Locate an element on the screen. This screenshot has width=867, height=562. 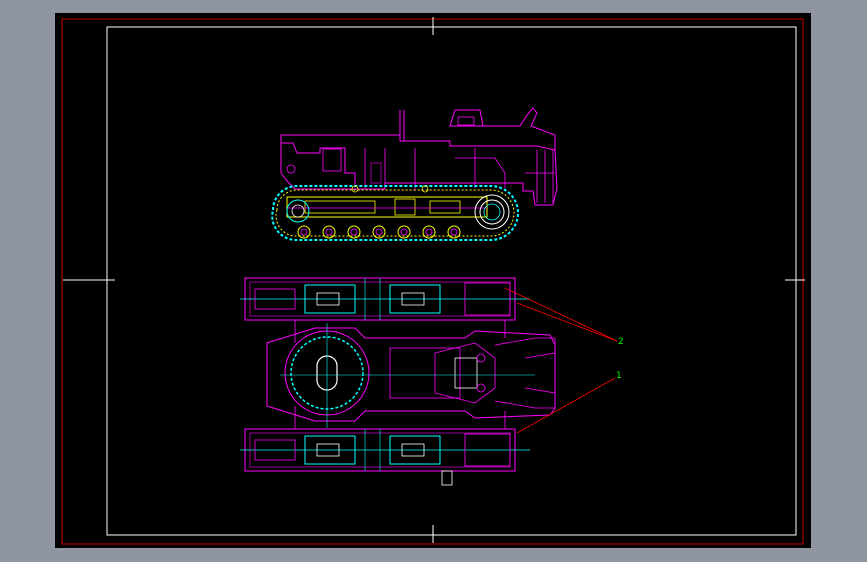
top-plan-view is located at coordinates (398, 381).